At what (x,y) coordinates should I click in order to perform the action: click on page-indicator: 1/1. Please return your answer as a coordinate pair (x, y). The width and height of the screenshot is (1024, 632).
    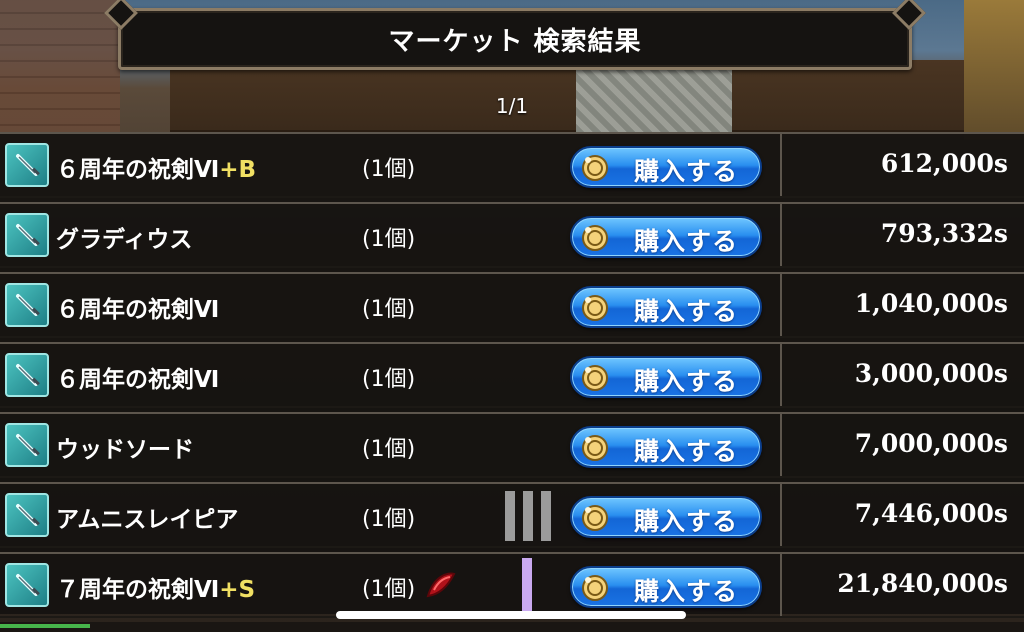
    Looking at the image, I should click on (512, 106).